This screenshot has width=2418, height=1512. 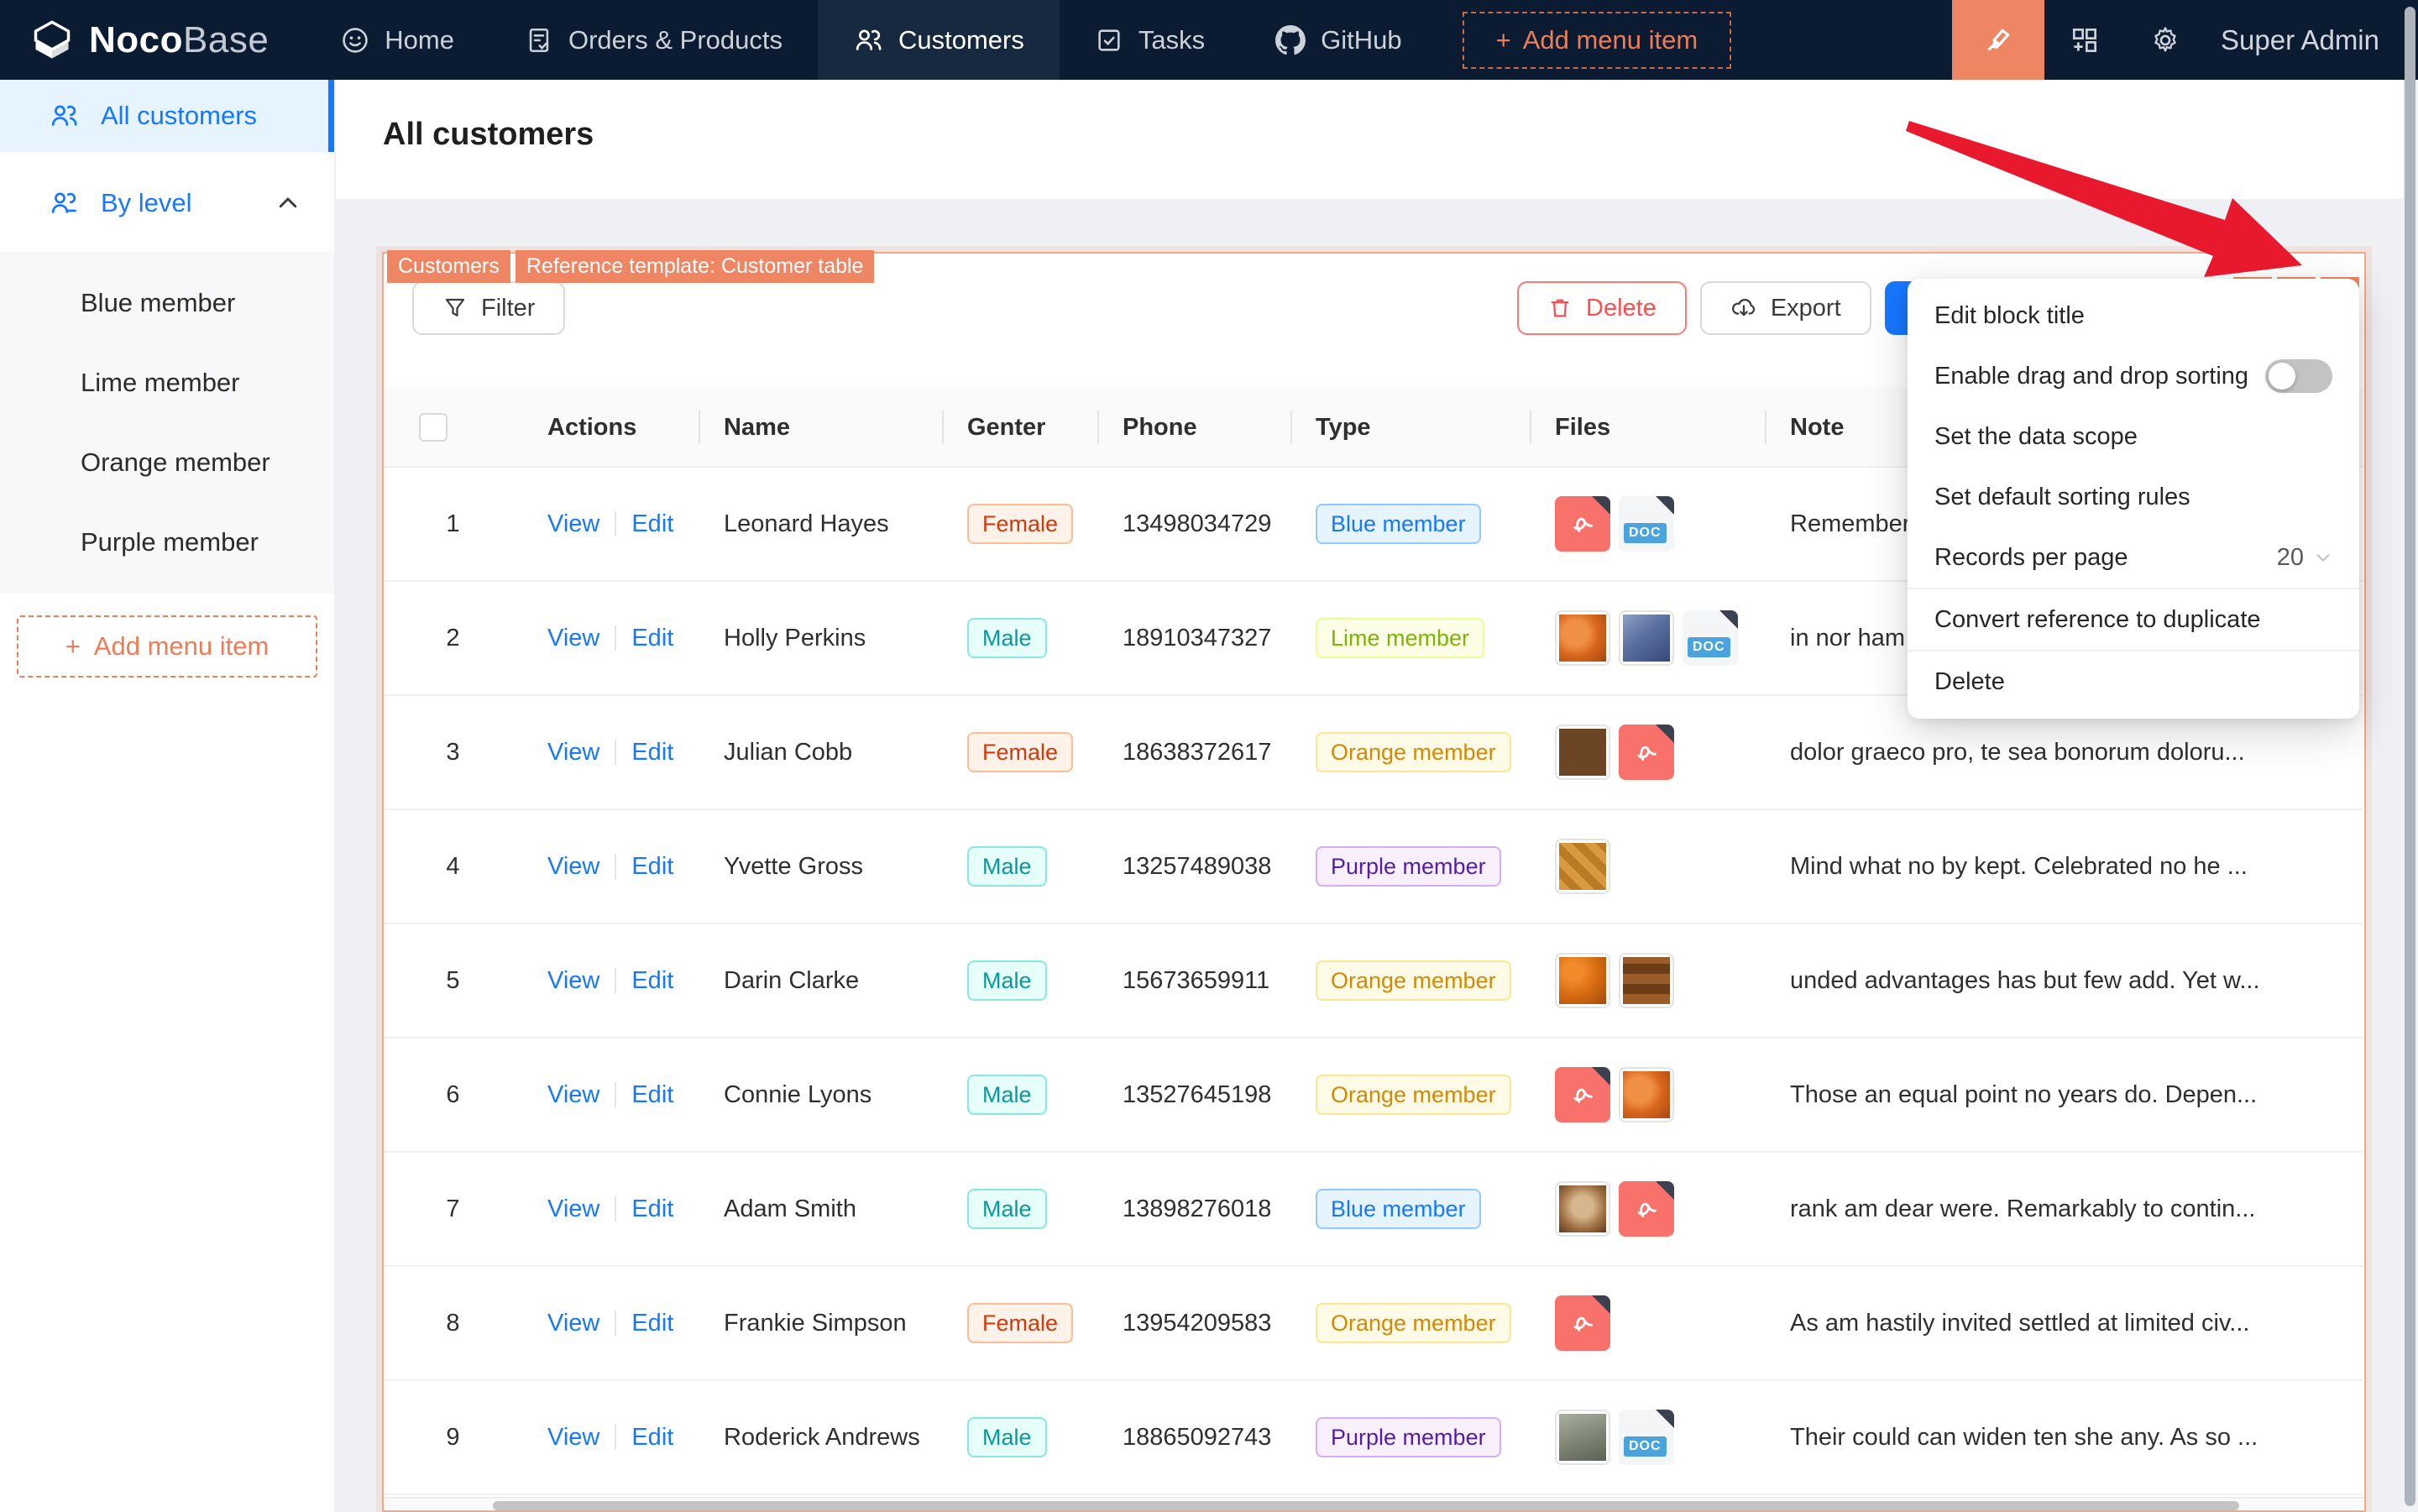 What do you see at coordinates (2133, 436) in the screenshot?
I see `menu-item-set-data-scope: Set the data scope` at bounding box center [2133, 436].